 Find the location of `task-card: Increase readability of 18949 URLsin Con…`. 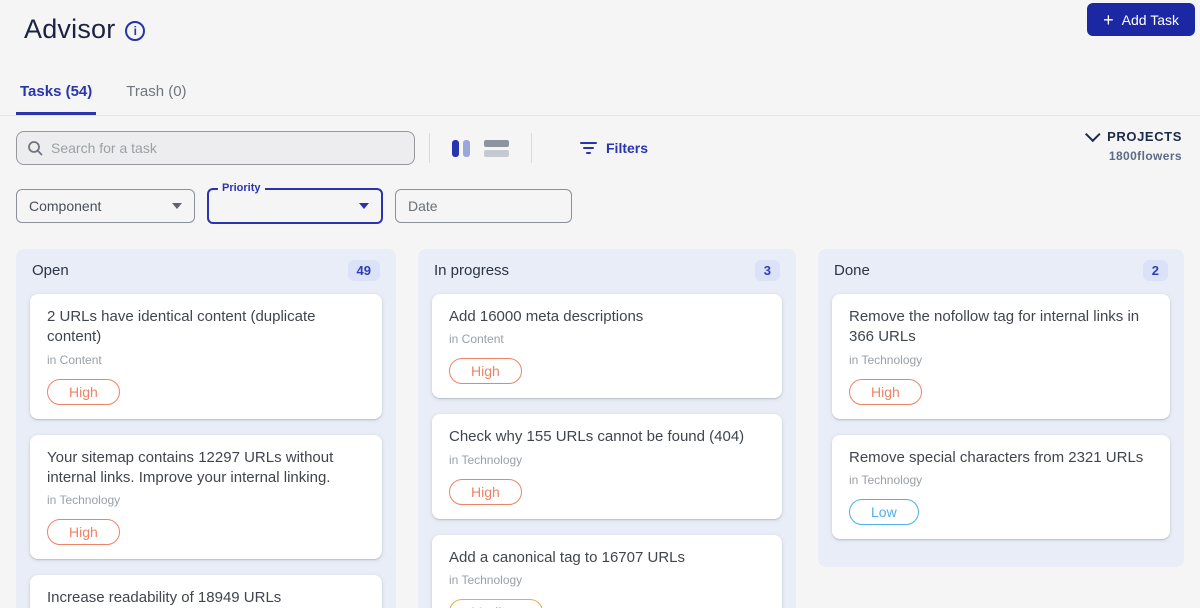

task-card: Increase readability of 18949 URLsin Con… is located at coordinates (206, 591).